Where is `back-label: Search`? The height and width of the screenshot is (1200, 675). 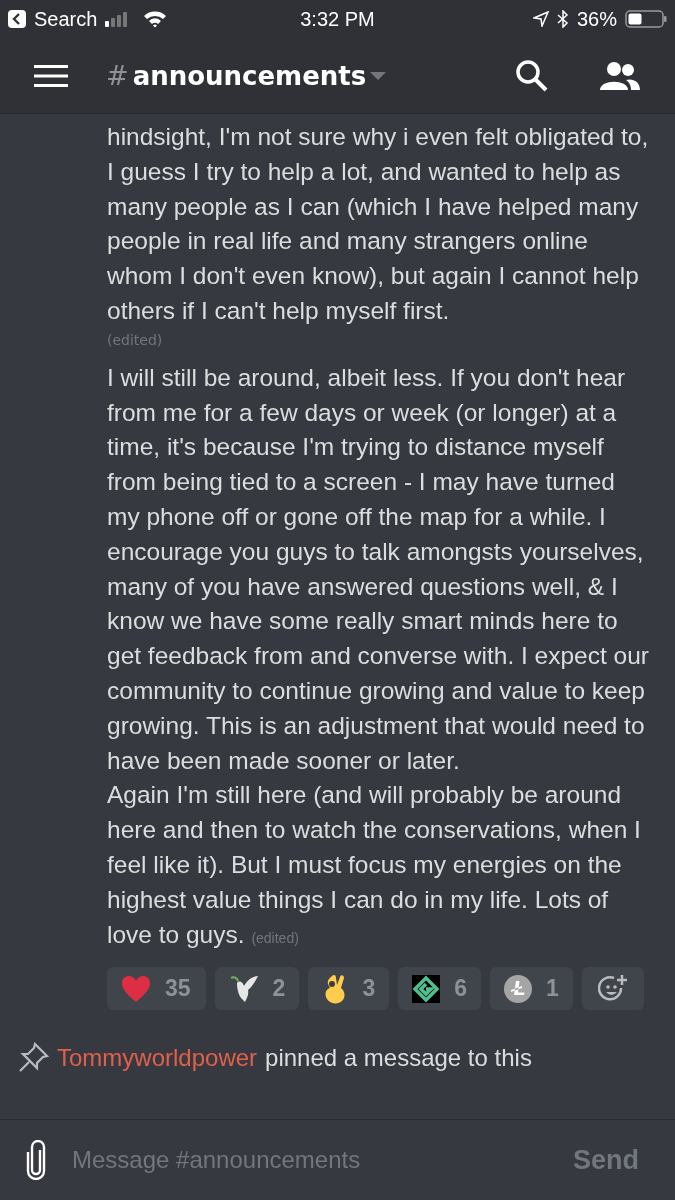 back-label: Search is located at coordinates (66, 19).